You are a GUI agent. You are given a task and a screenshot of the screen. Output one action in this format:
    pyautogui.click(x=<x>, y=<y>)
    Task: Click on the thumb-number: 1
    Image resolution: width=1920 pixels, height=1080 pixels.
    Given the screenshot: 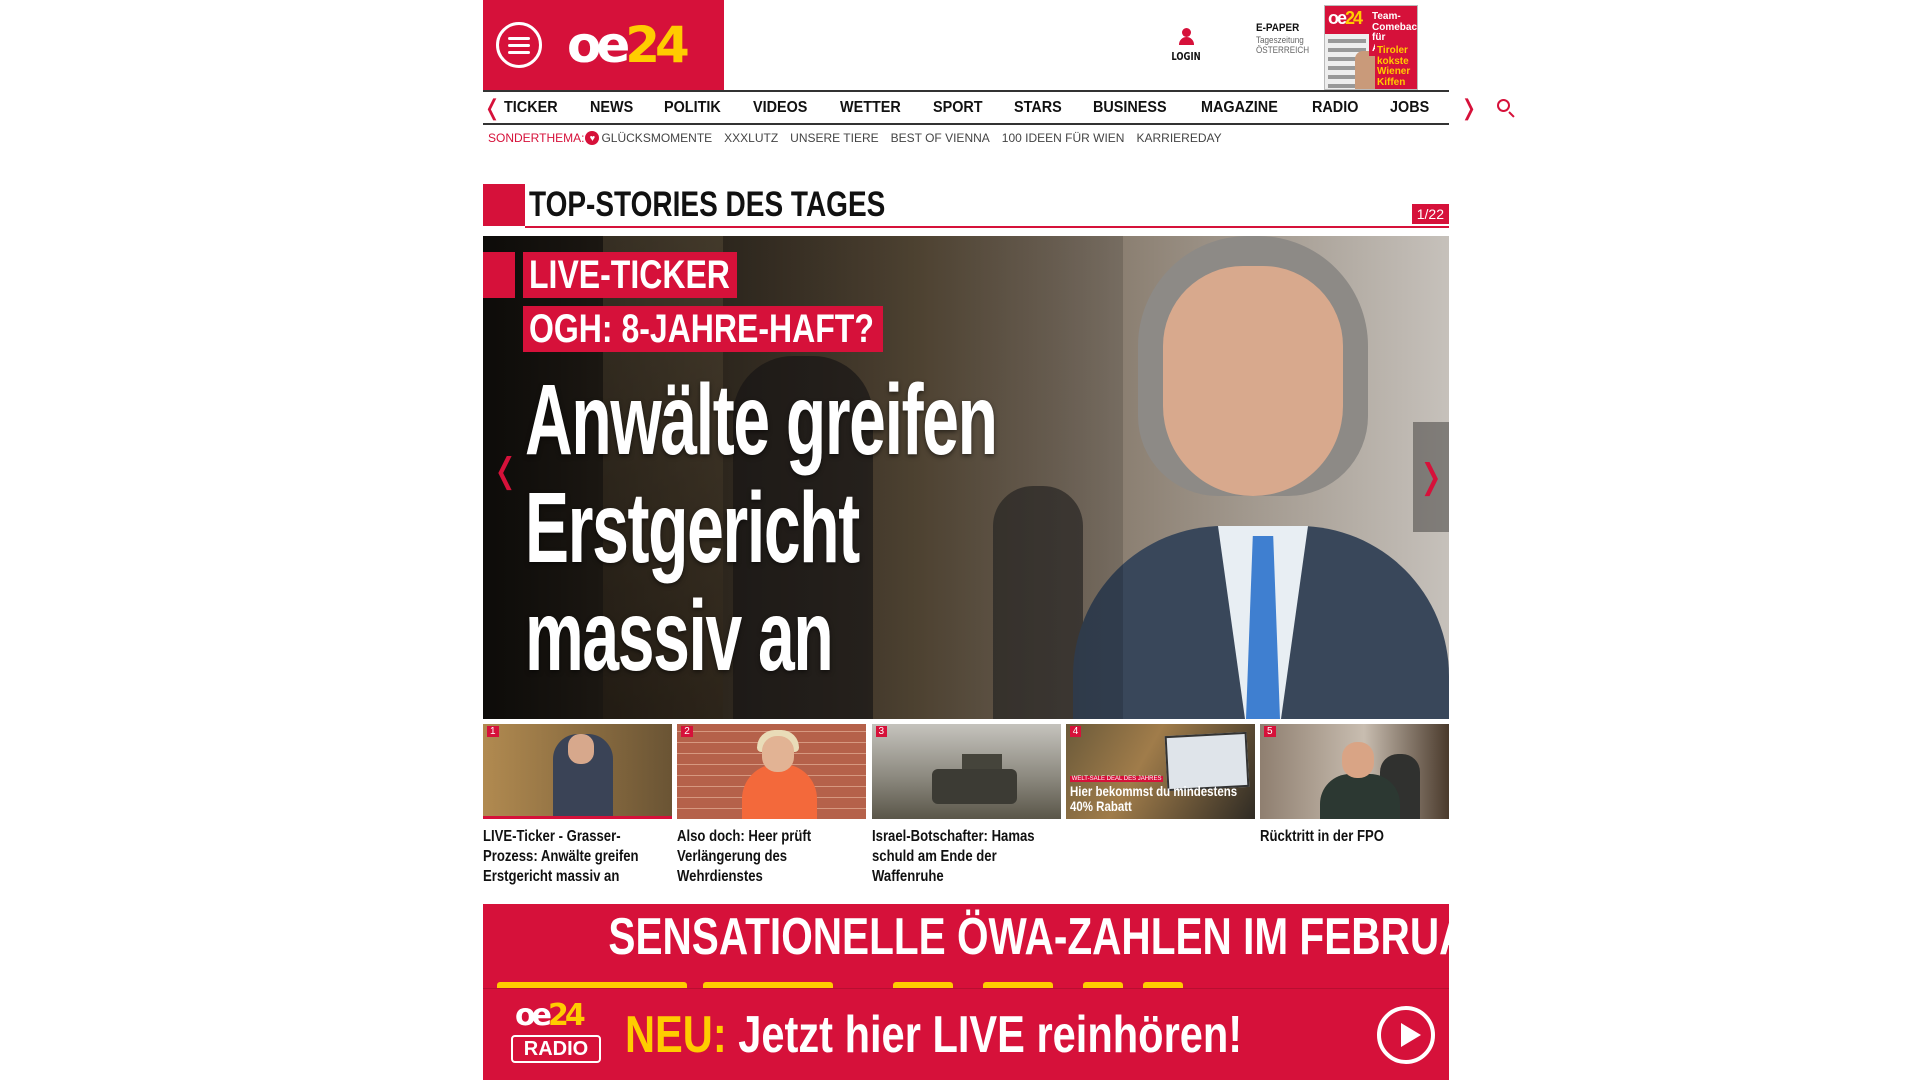 What is the action you would take?
    pyautogui.click(x=493, y=731)
    